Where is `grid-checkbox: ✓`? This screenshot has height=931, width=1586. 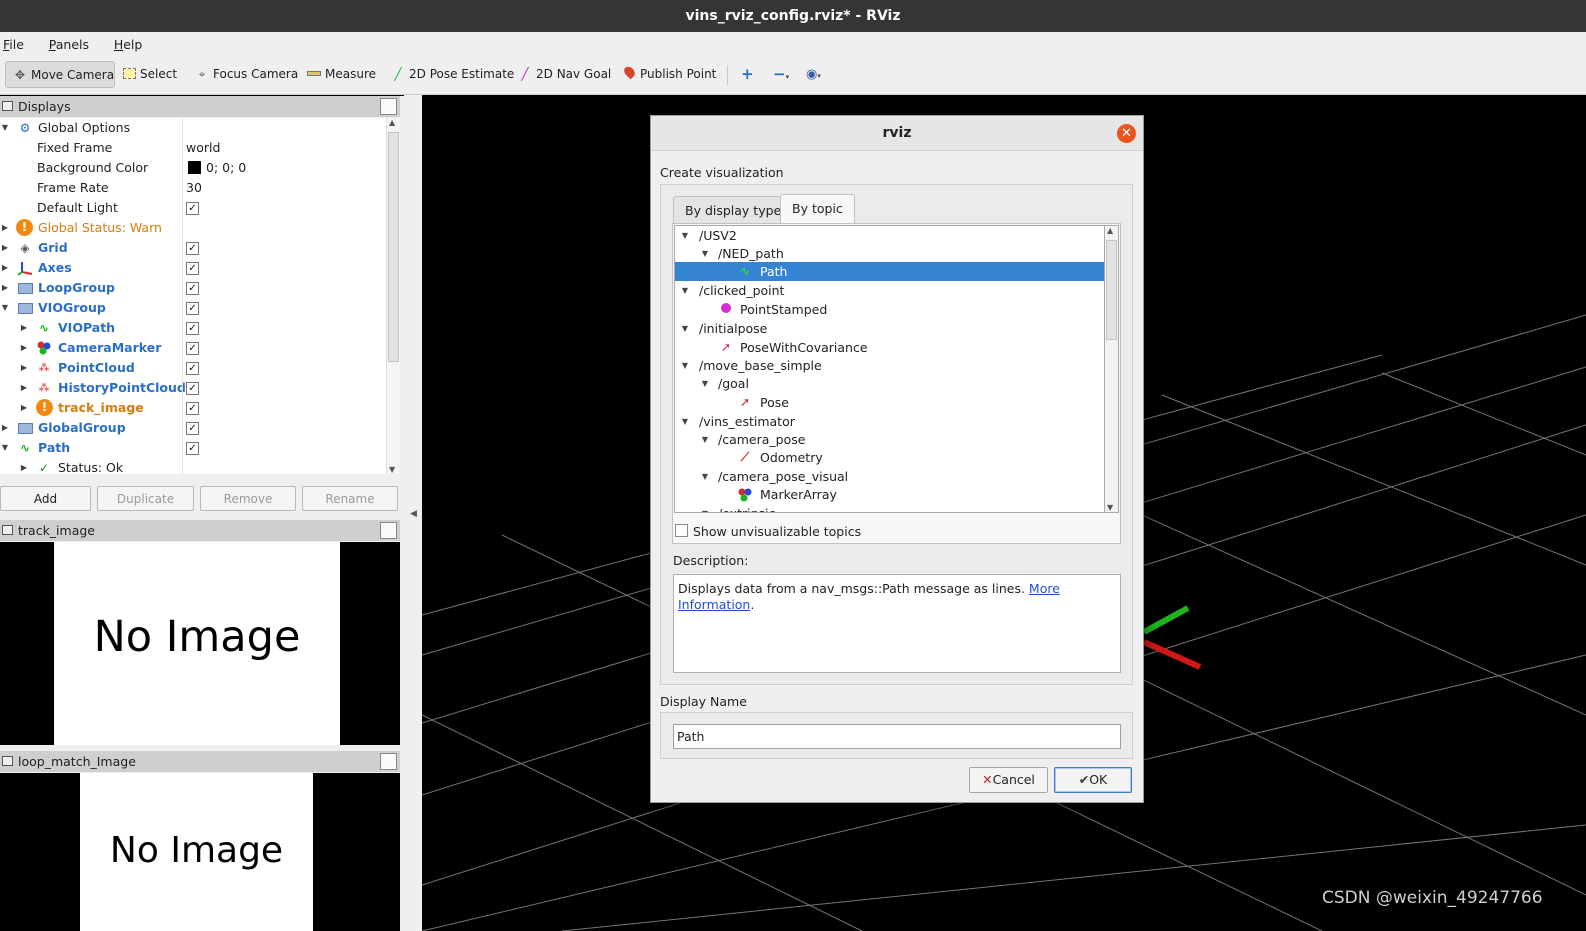 grid-checkbox: ✓ is located at coordinates (192, 248).